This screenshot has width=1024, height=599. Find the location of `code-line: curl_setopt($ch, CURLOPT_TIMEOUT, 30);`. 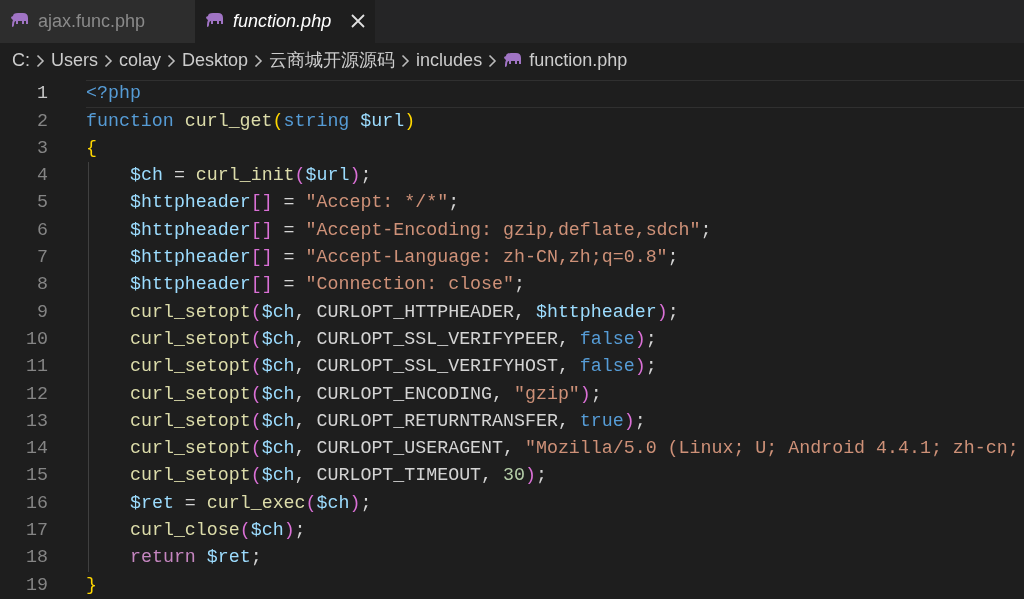

code-line: curl_setopt($ch, CURLOPT_TIMEOUT, 30); is located at coordinates (338, 476).